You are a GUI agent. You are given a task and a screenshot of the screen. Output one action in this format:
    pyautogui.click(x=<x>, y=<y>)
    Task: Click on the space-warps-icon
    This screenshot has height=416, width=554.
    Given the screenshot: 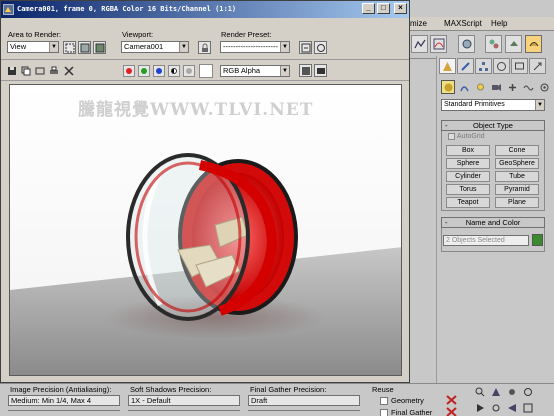 What is the action you would take?
    pyautogui.click(x=528, y=87)
    